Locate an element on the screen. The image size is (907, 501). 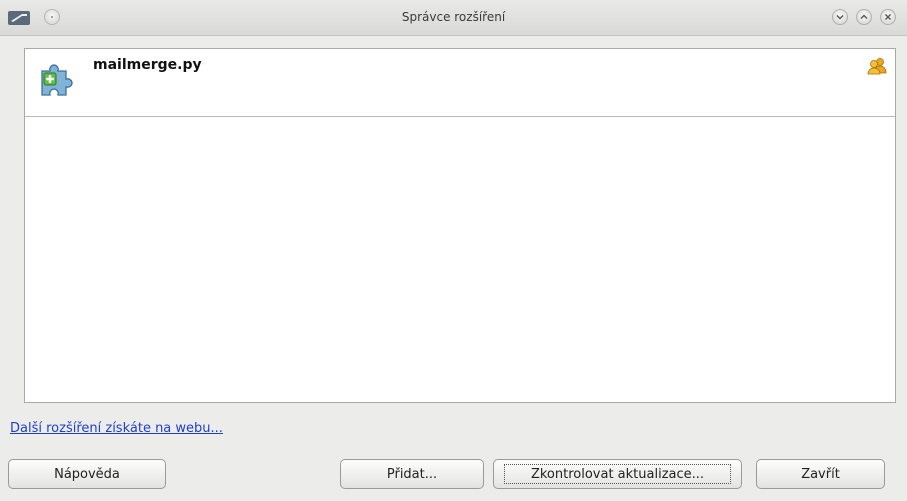
help-button: Nápověda is located at coordinates (87, 474).